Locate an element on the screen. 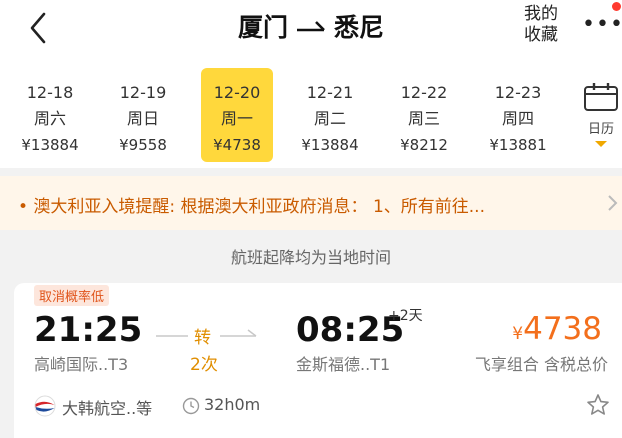 The image size is (622, 438). weekday-label: 周三 is located at coordinates (423, 118).